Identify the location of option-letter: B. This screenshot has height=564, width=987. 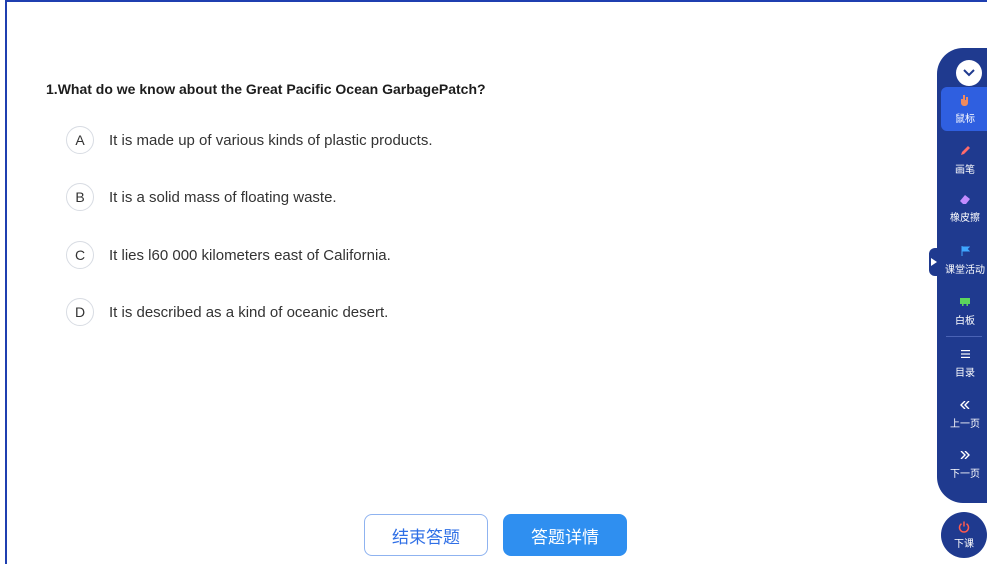
(80, 197).